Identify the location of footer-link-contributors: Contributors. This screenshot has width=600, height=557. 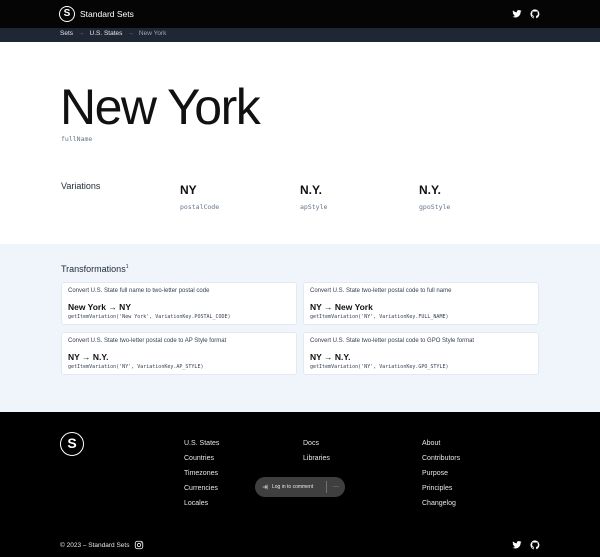
(441, 461).